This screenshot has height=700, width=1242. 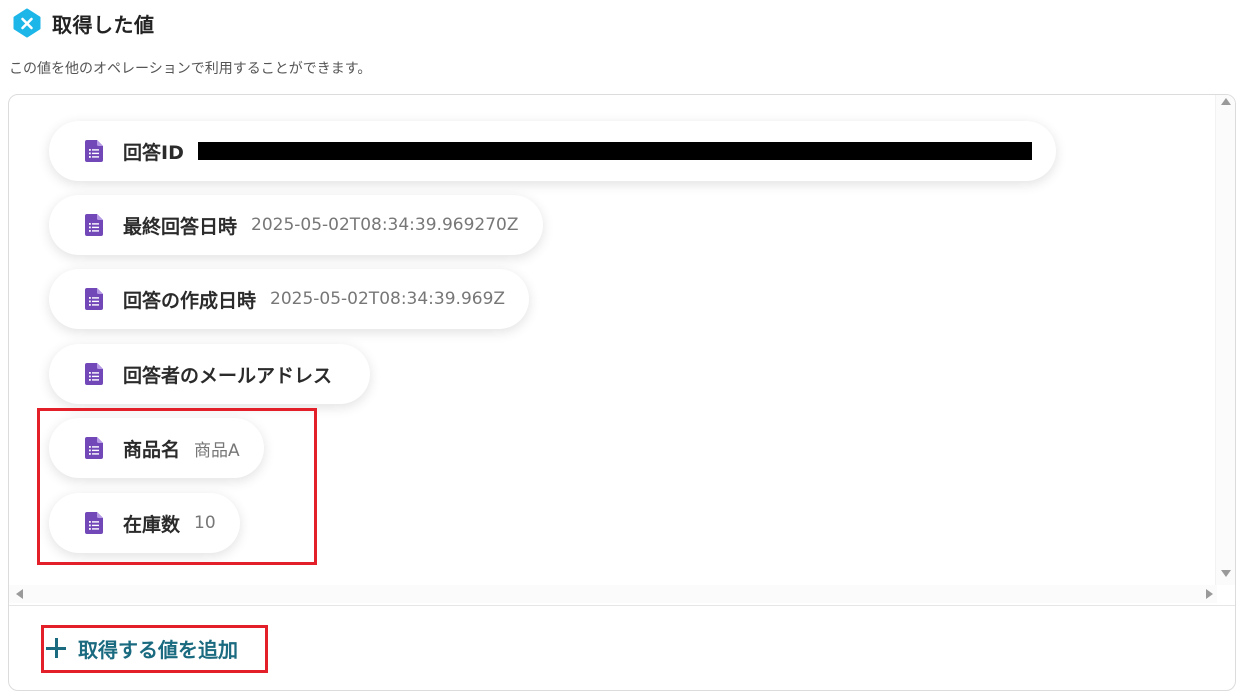 I want to click on field-value: 2025-05-02T08:34:39.969270Z, so click(x=385, y=225).